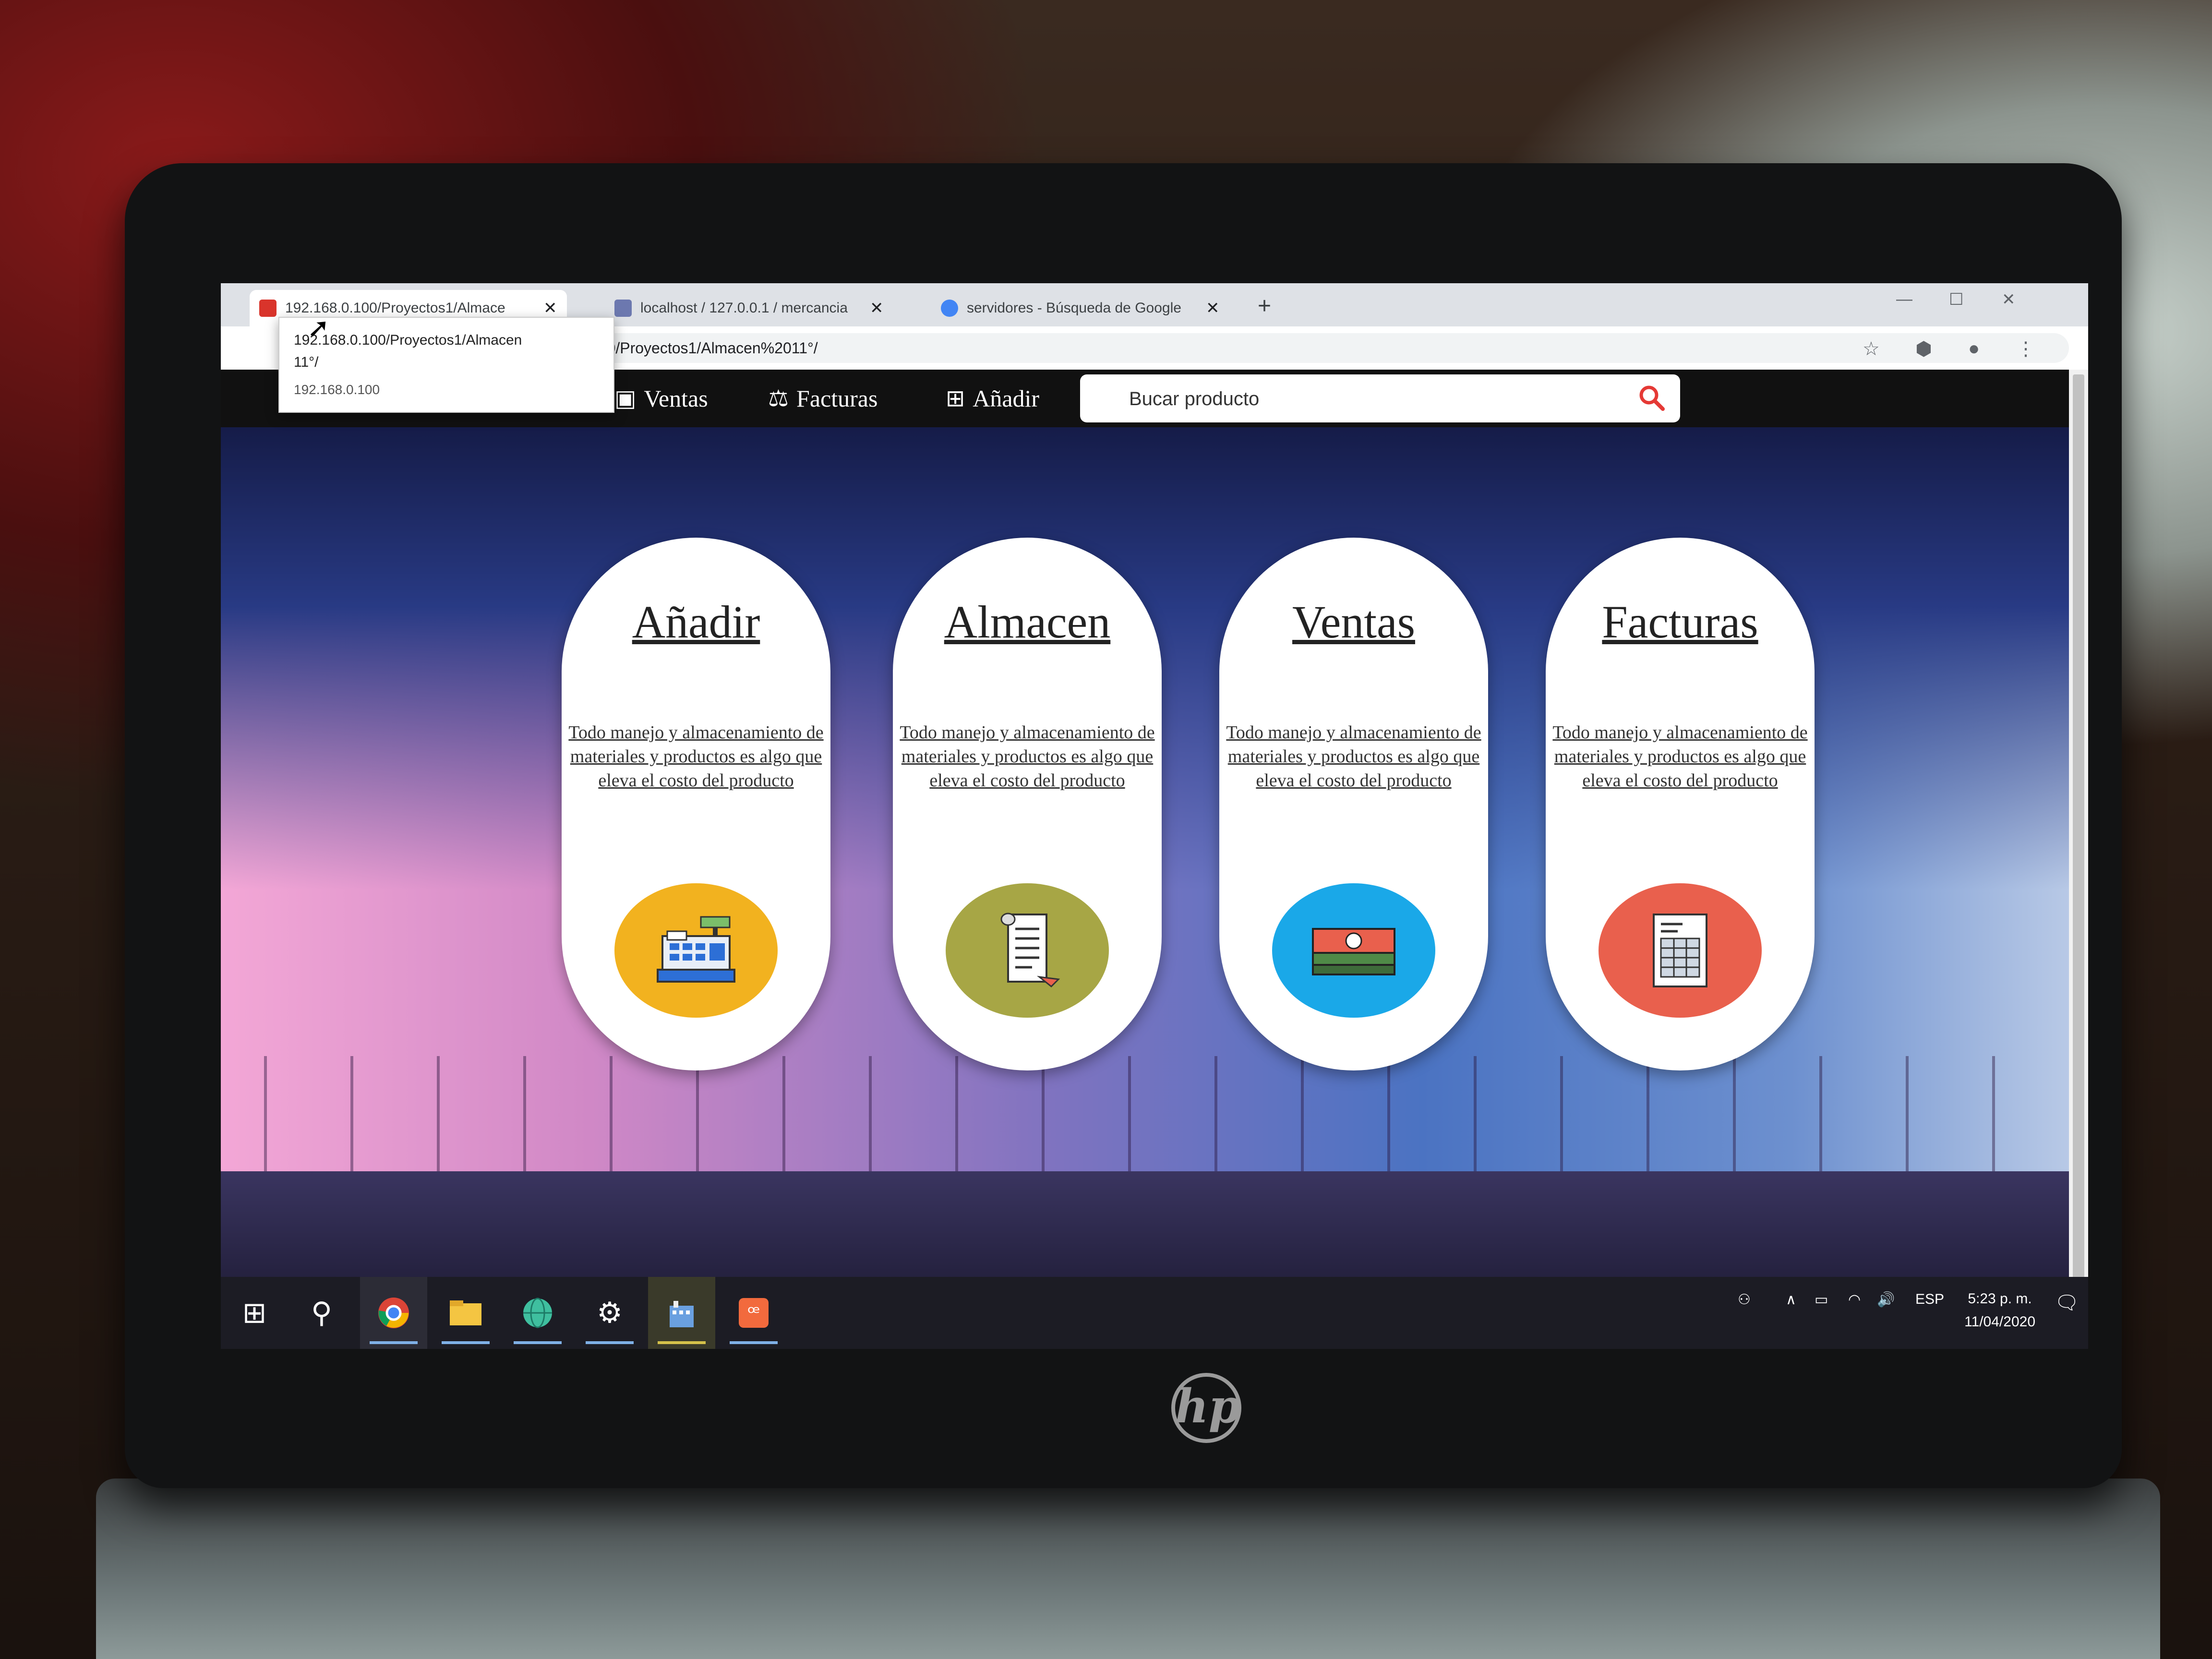  I want to click on tab-google: servidores - Búsqueda de Google ✕, so click(1080, 308).